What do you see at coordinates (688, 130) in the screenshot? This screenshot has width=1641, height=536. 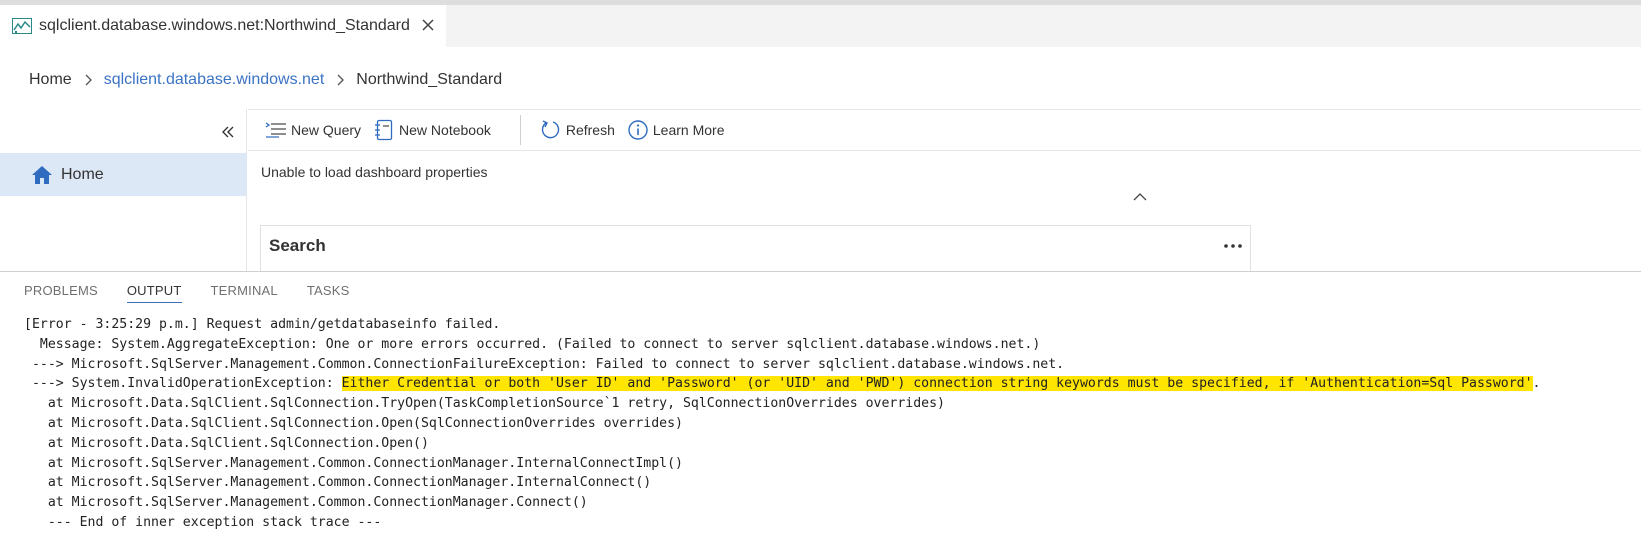 I see `learn-more-label: Learn More` at bounding box center [688, 130].